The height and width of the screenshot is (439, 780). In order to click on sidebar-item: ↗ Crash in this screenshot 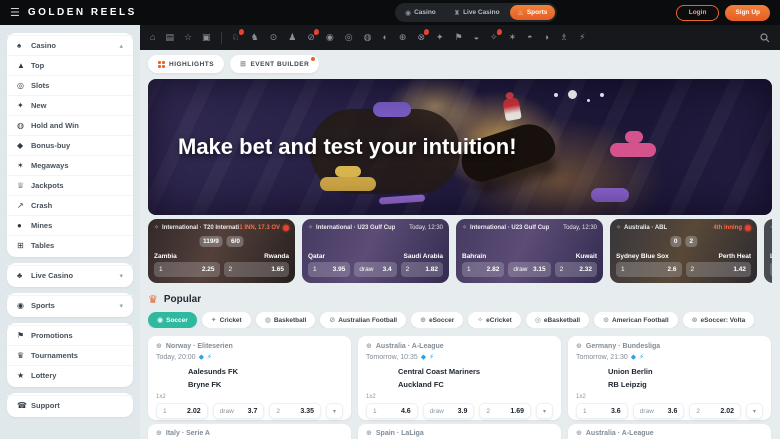, I will do `click(70, 205)`.